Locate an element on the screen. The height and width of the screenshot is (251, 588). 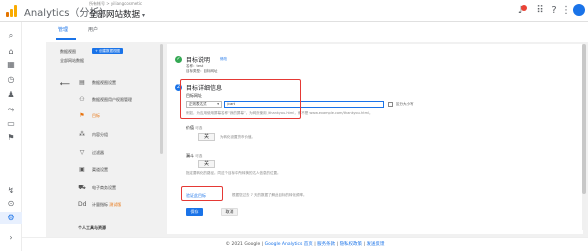
view-label: 数据视图 is located at coordinates (68, 51).